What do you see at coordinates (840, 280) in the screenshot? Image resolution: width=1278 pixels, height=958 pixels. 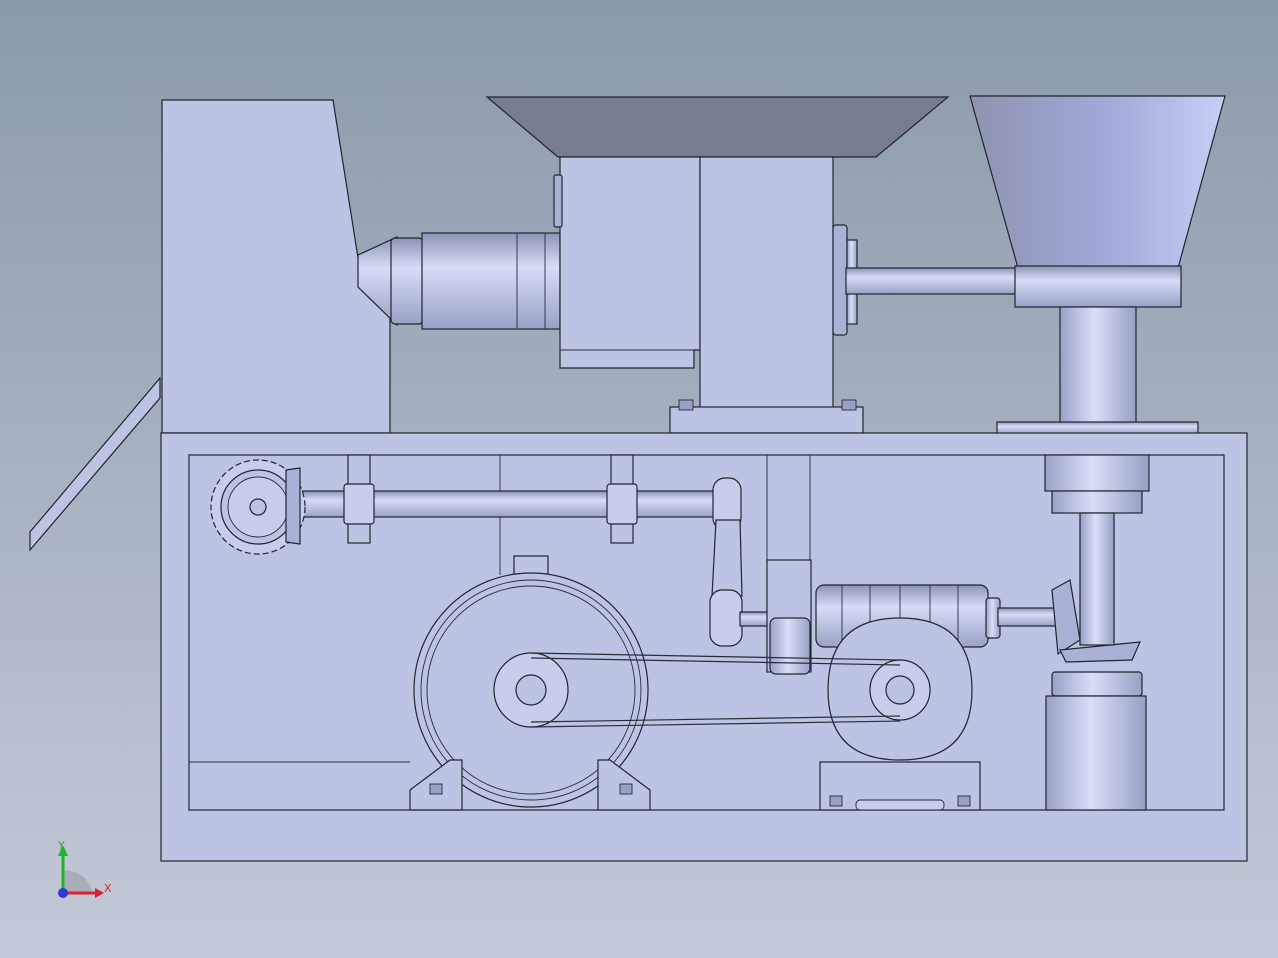 I see `shaft-flange` at bounding box center [840, 280].